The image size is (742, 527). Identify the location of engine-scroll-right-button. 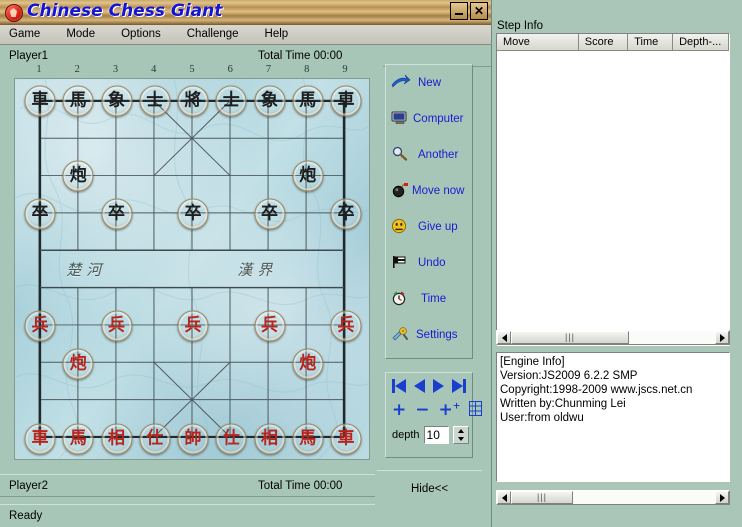
(722, 497).